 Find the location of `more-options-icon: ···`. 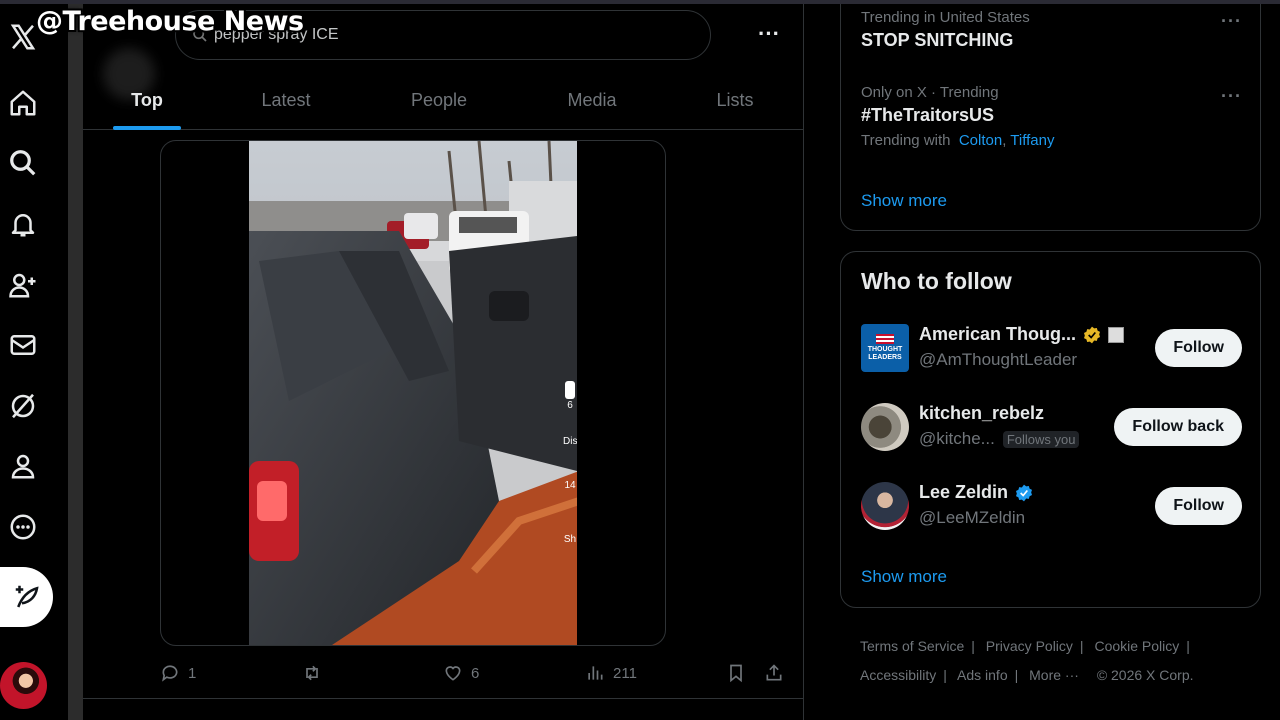

more-options-icon: ··· is located at coordinates (769, 34).